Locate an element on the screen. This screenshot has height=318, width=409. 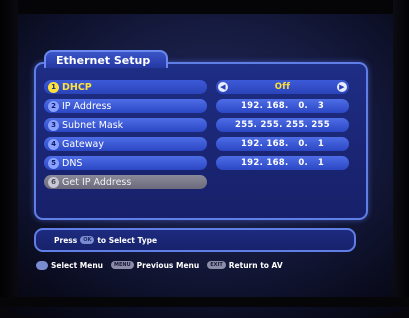
menu-key-icon: MENU is located at coordinates (122, 265).